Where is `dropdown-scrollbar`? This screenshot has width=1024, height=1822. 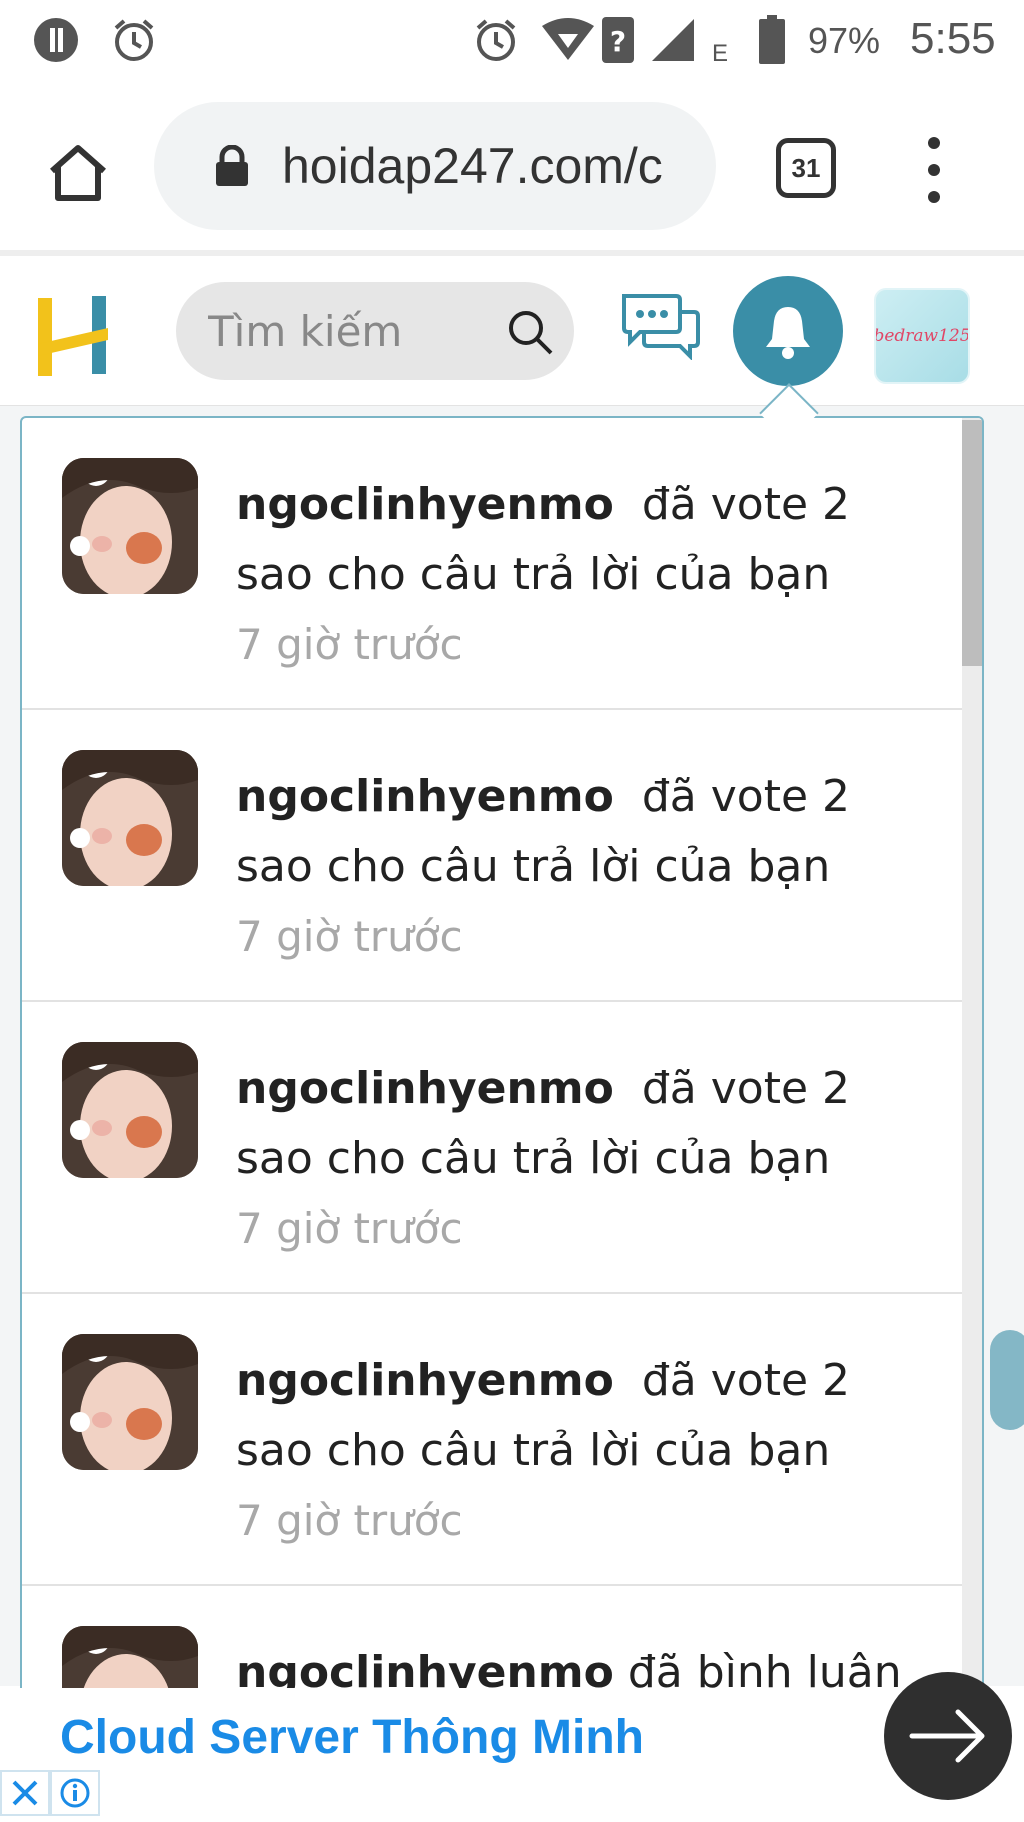
dropdown-scrollbar is located at coordinates (972, 1061).